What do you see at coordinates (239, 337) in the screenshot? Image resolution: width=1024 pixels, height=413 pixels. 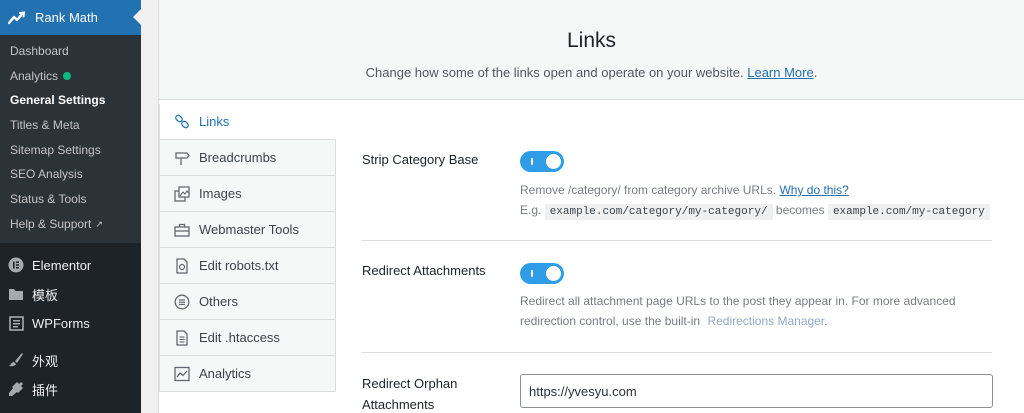 I see `tab-label: Edit .htaccess` at bounding box center [239, 337].